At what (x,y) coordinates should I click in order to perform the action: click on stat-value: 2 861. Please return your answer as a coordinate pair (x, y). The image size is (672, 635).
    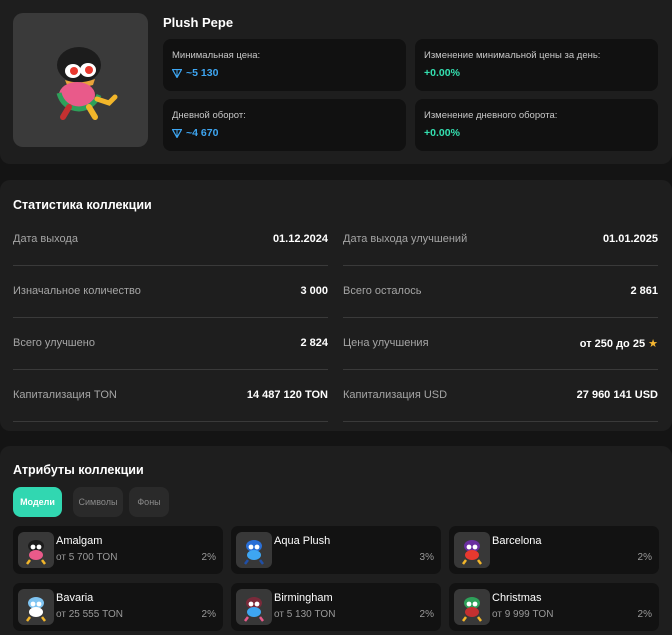
    Looking at the image, I should click on (644, 291).